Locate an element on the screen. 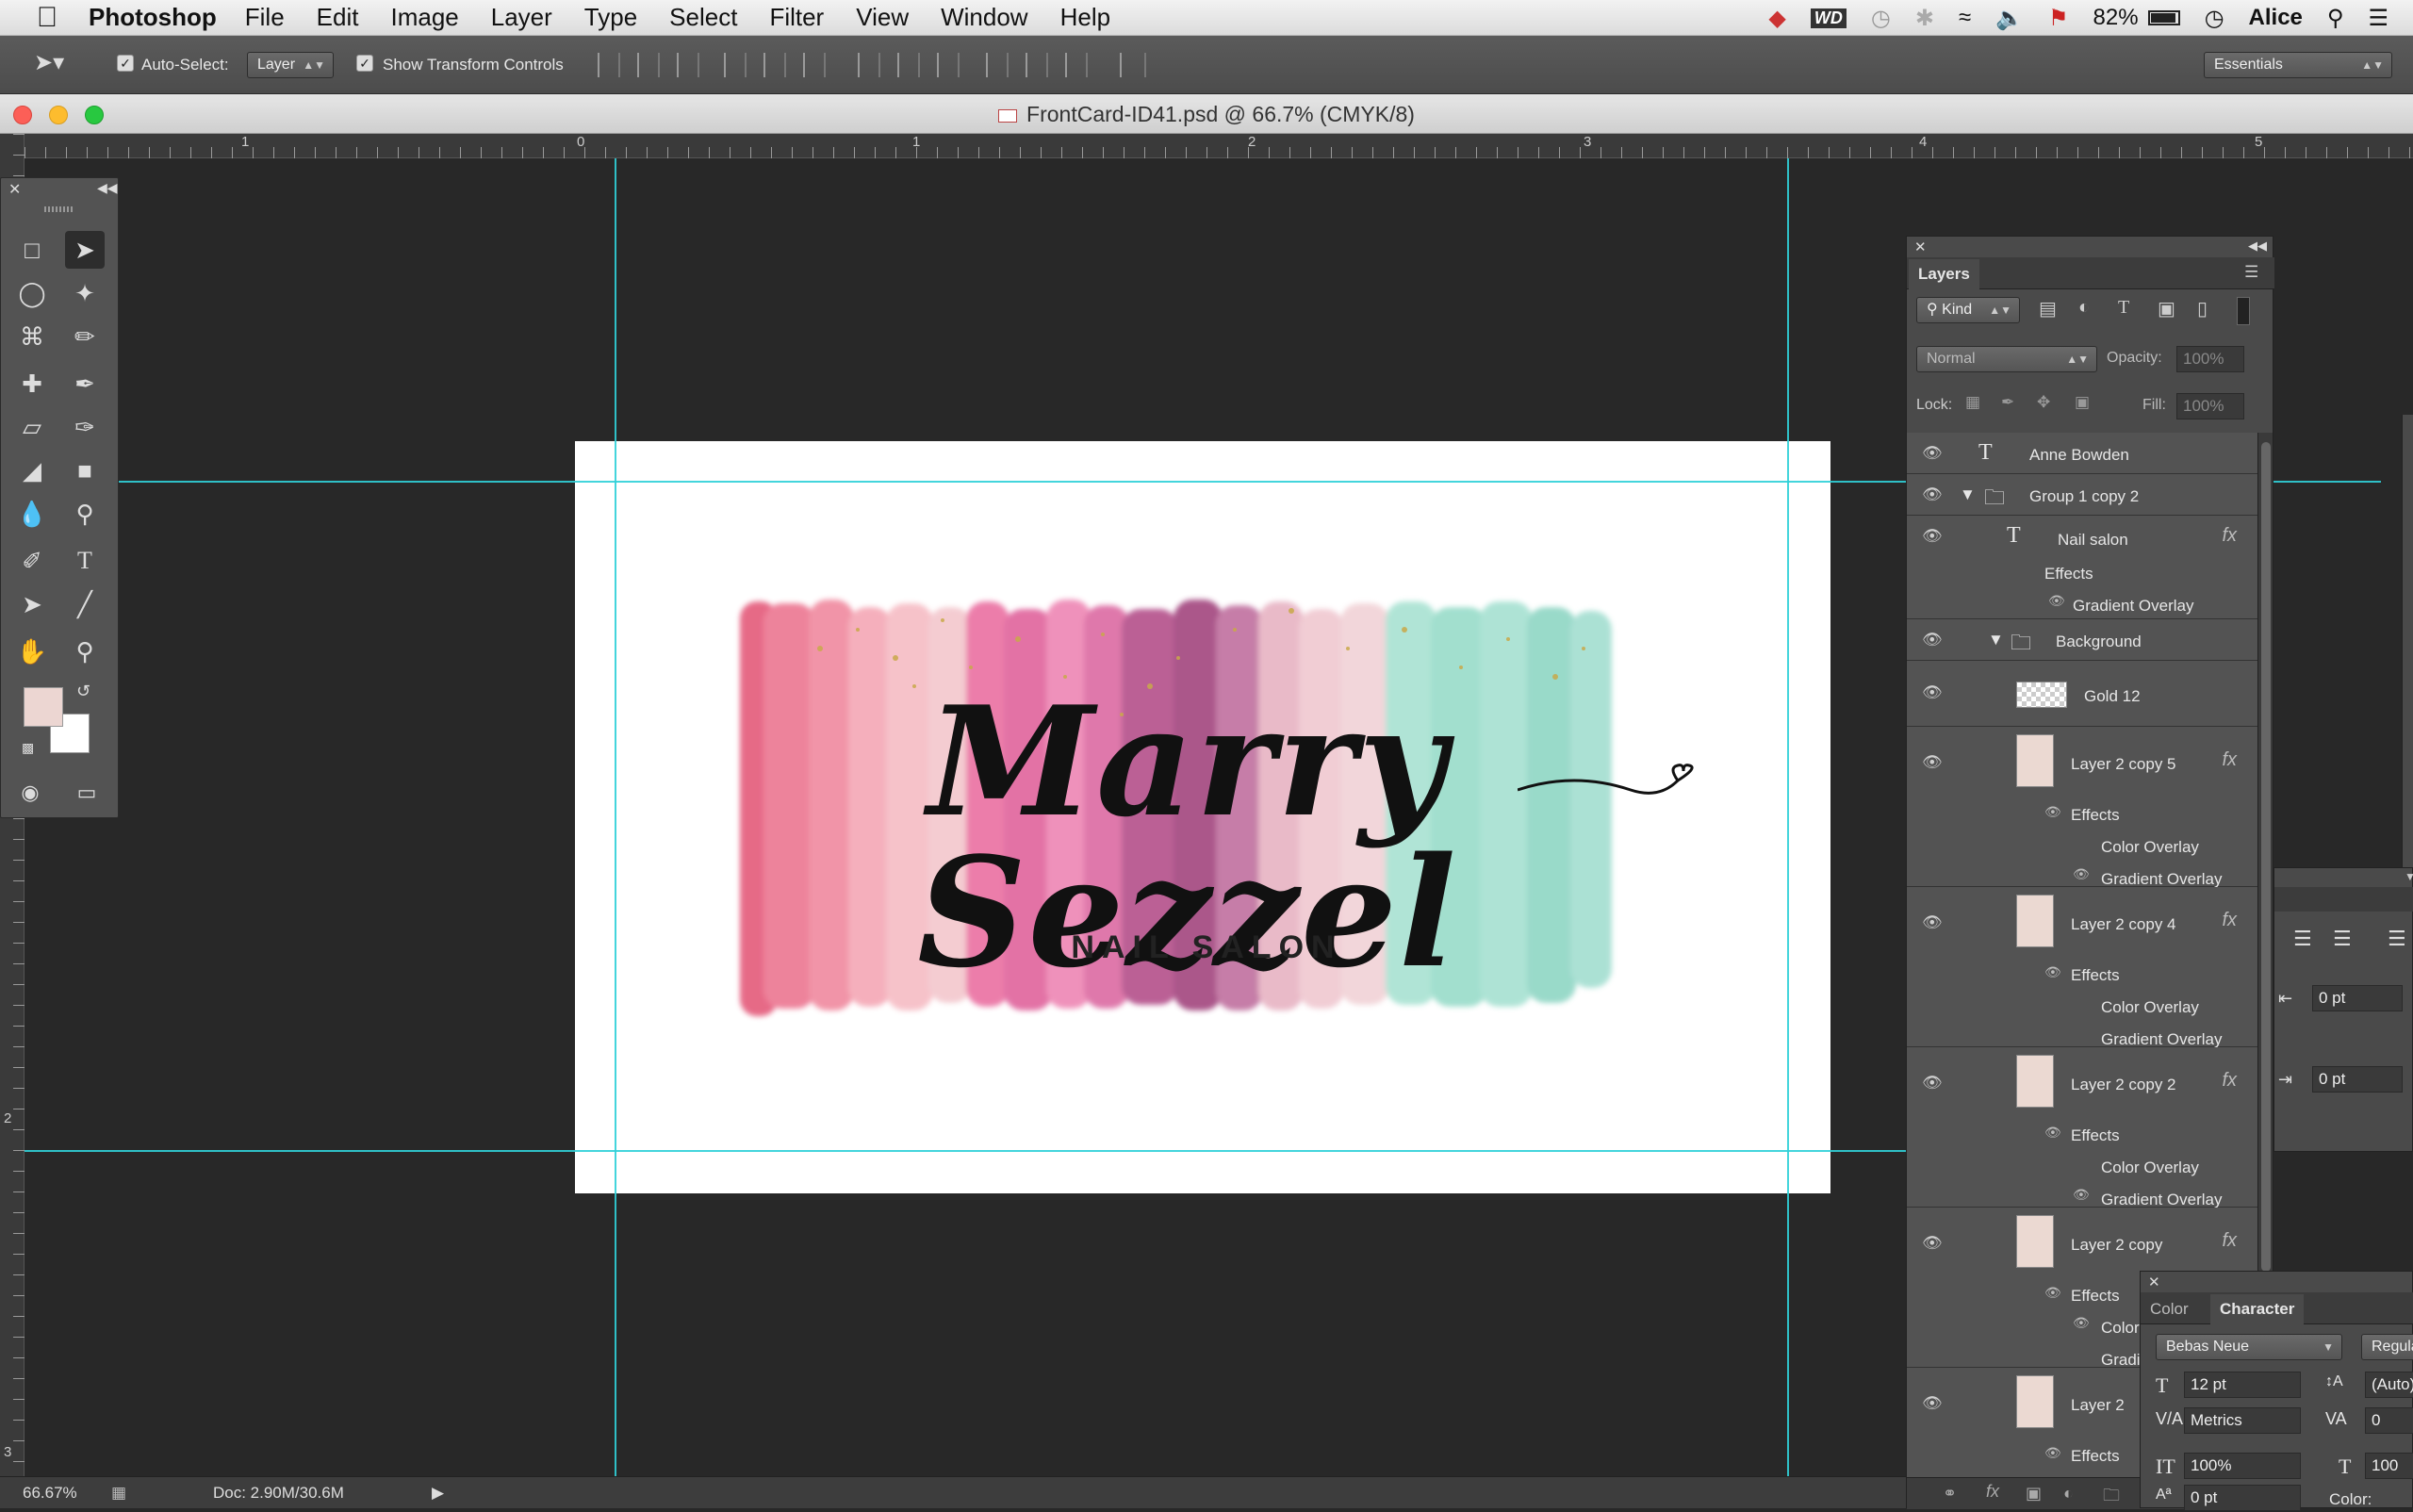 Image resolution: width=2413 pixels, height=1512 pixels. align-bottom-icon is located at coordinates (688, 65).